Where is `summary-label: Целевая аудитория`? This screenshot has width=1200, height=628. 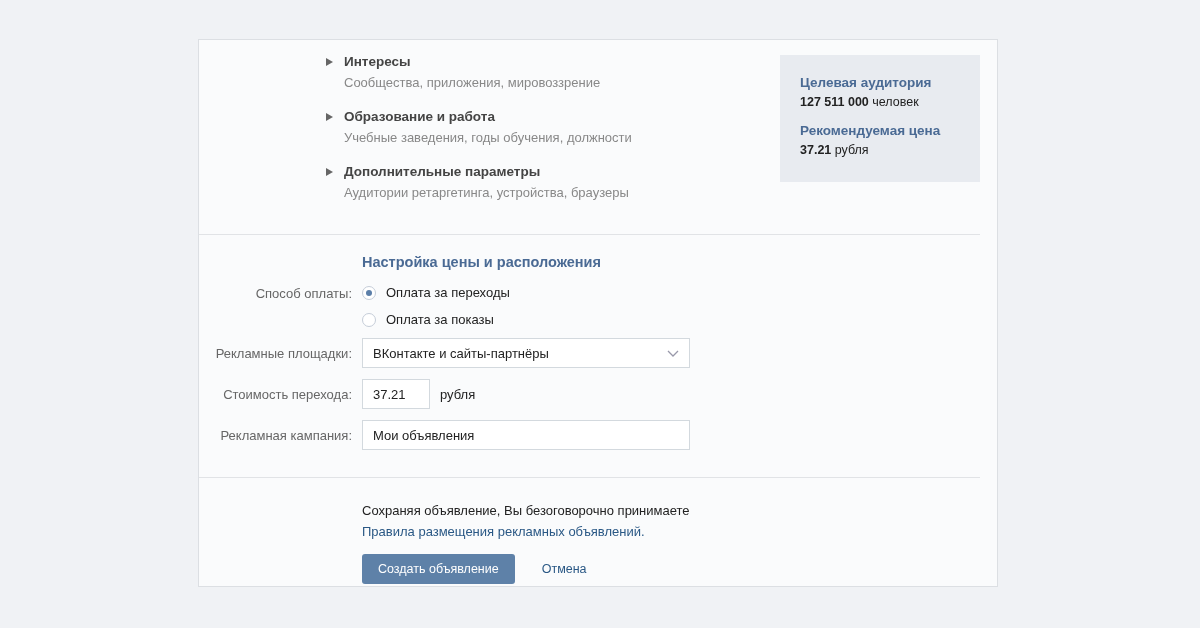 summary-label: Целевая аудитория is located at coordinates (866, 82).